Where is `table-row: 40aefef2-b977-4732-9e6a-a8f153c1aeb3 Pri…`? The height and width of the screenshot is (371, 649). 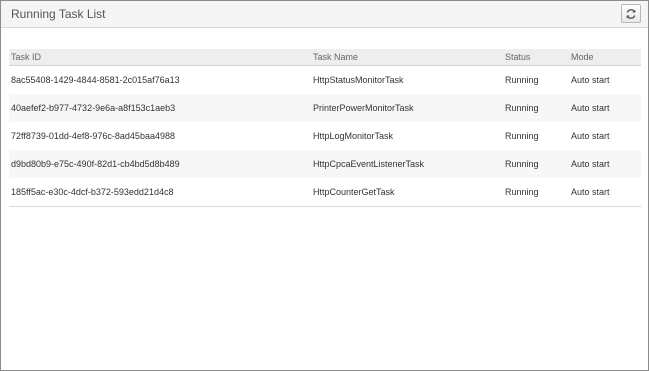 table-row: 40aefef2-b977-4732-9e6a-a8f153c1aeb3 Pri… is located at coordinates (325, 108).